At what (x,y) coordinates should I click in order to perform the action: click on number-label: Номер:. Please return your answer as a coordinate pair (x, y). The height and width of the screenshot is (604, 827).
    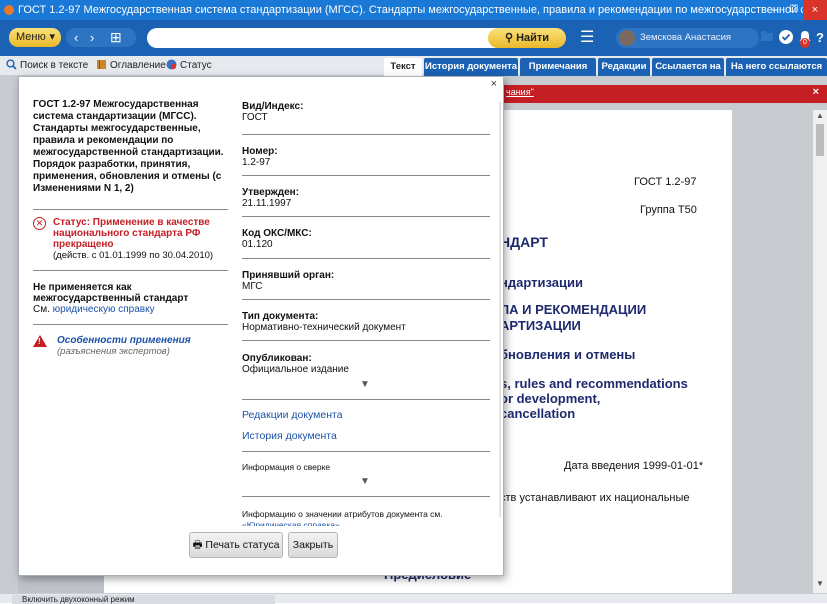
    Looking at the image, I should click on (260, 151).